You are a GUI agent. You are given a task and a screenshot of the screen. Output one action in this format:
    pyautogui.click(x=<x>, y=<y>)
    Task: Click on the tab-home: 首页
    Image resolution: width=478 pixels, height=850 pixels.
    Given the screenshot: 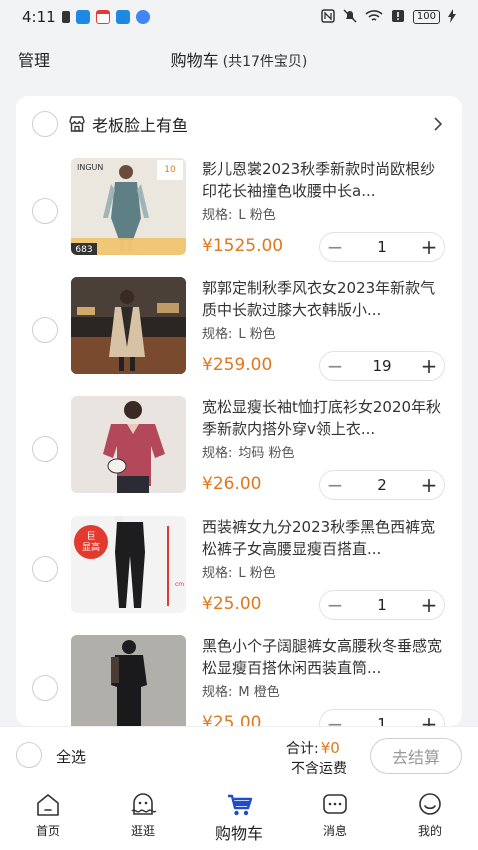 What is the action you would take?
    pyautogui.click(x=48, y=815)
    